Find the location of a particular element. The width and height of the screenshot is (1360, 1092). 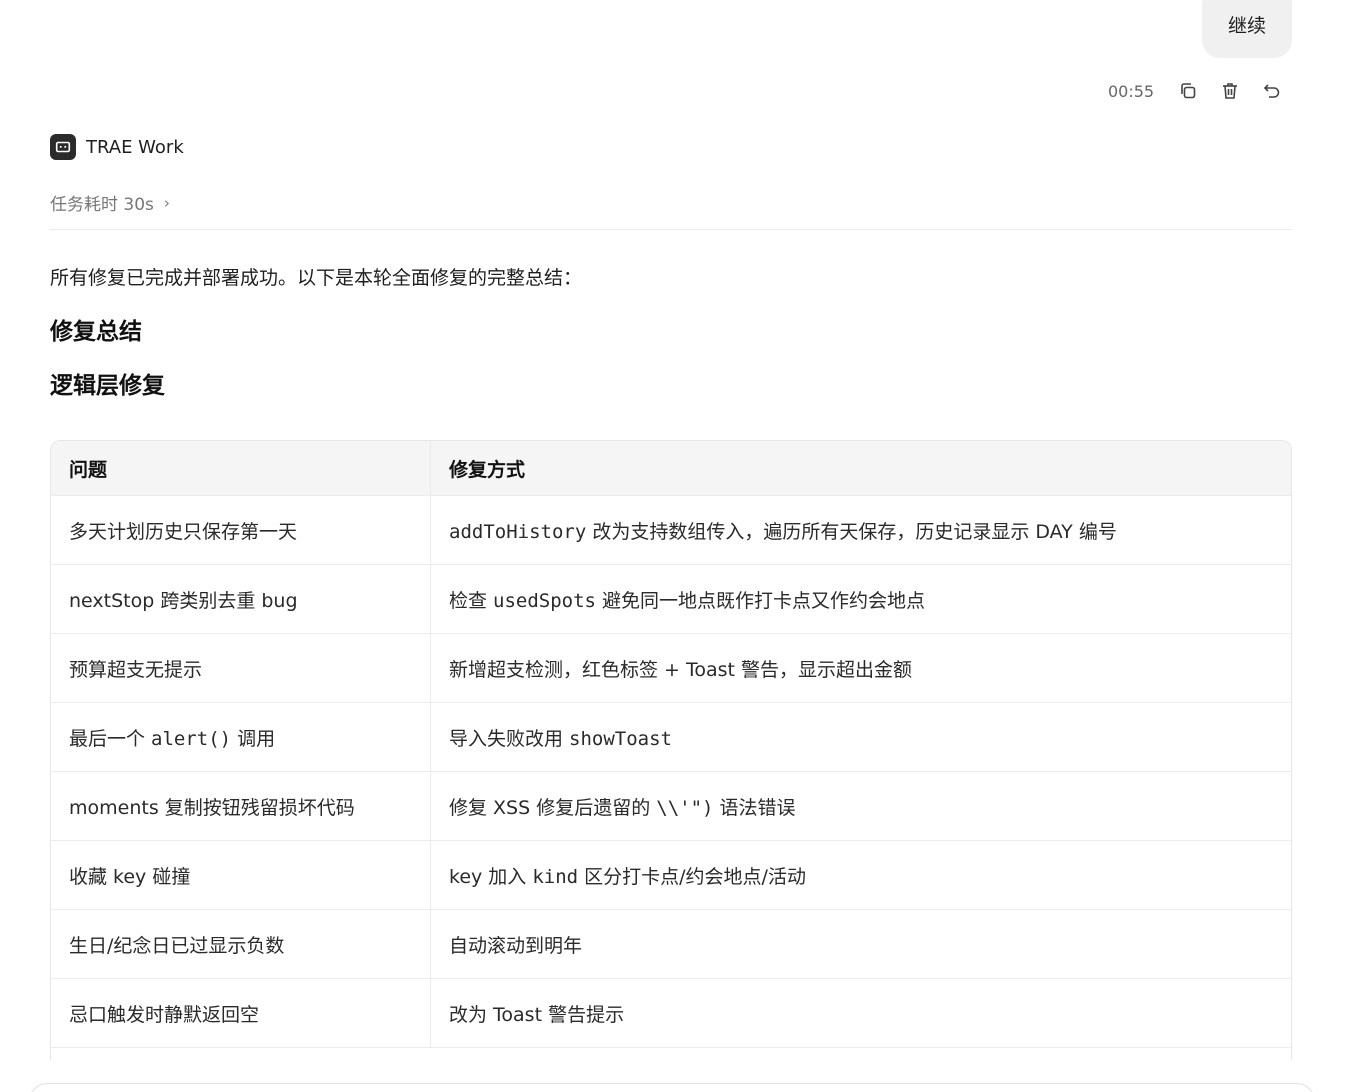

issue-cell: 最后一个 alert() 调用 is located at coordinates (241, 737).